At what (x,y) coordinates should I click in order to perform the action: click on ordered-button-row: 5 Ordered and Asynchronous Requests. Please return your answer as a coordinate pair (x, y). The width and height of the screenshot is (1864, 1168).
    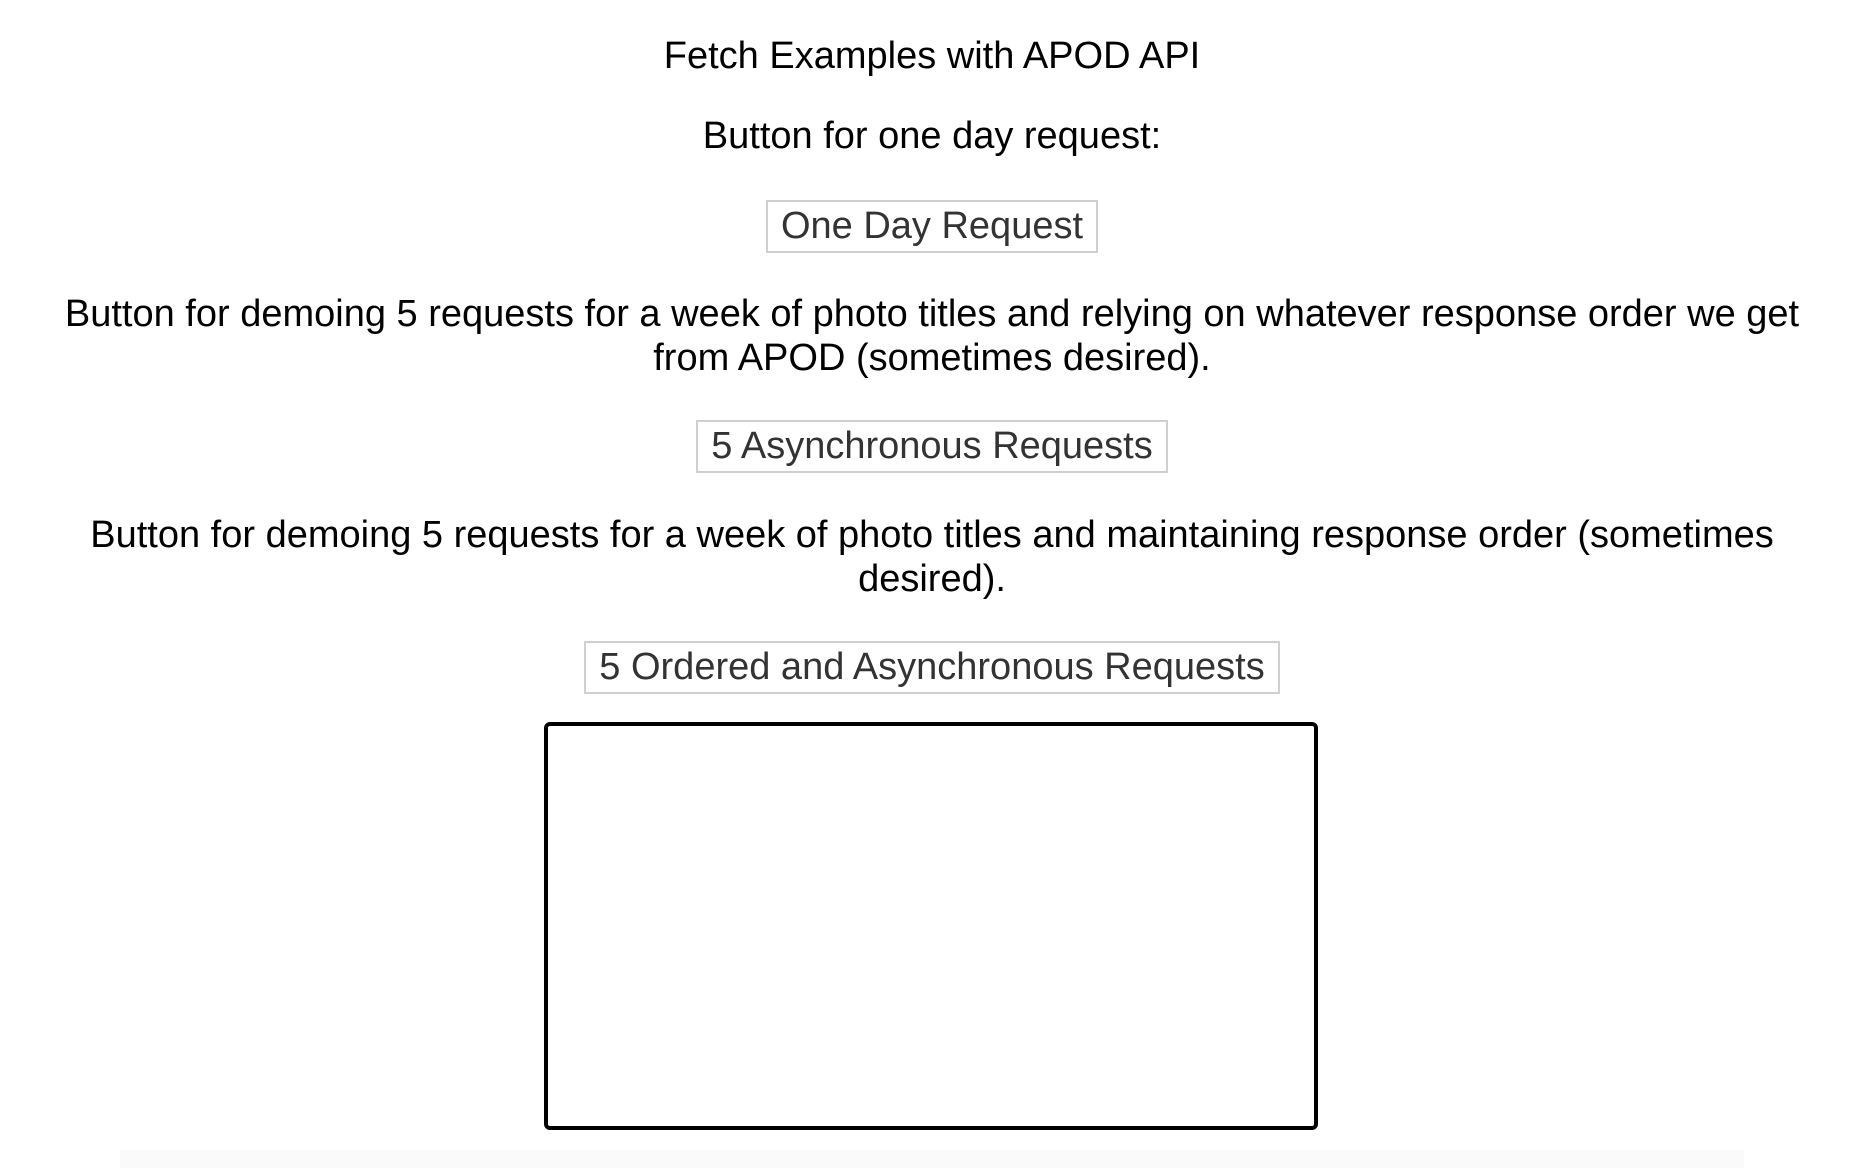
    Looking at the image, I should click on (932, 667).